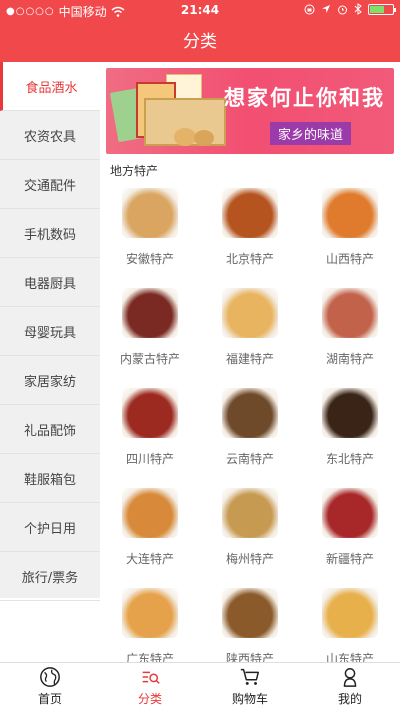 Image resolution: width=400 pixels, height=710 pixels. I want to click on tab-bar: 首页 分类 购物车 我的, so click(200, 686).